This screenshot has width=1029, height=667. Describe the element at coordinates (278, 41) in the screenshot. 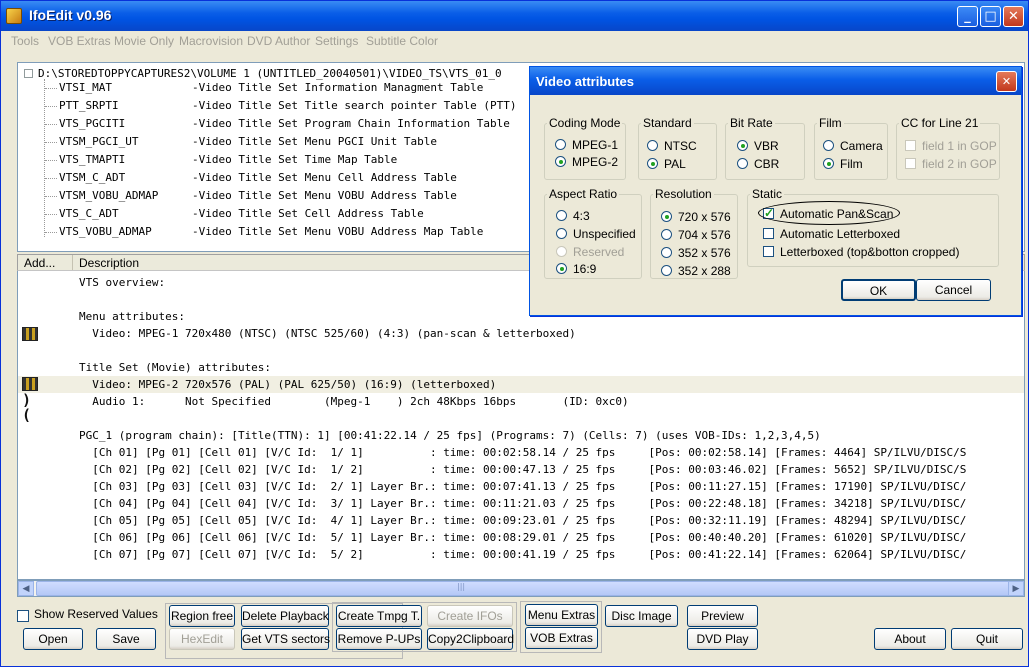

I see `menu-dvd-author: DVD Author` at that location.